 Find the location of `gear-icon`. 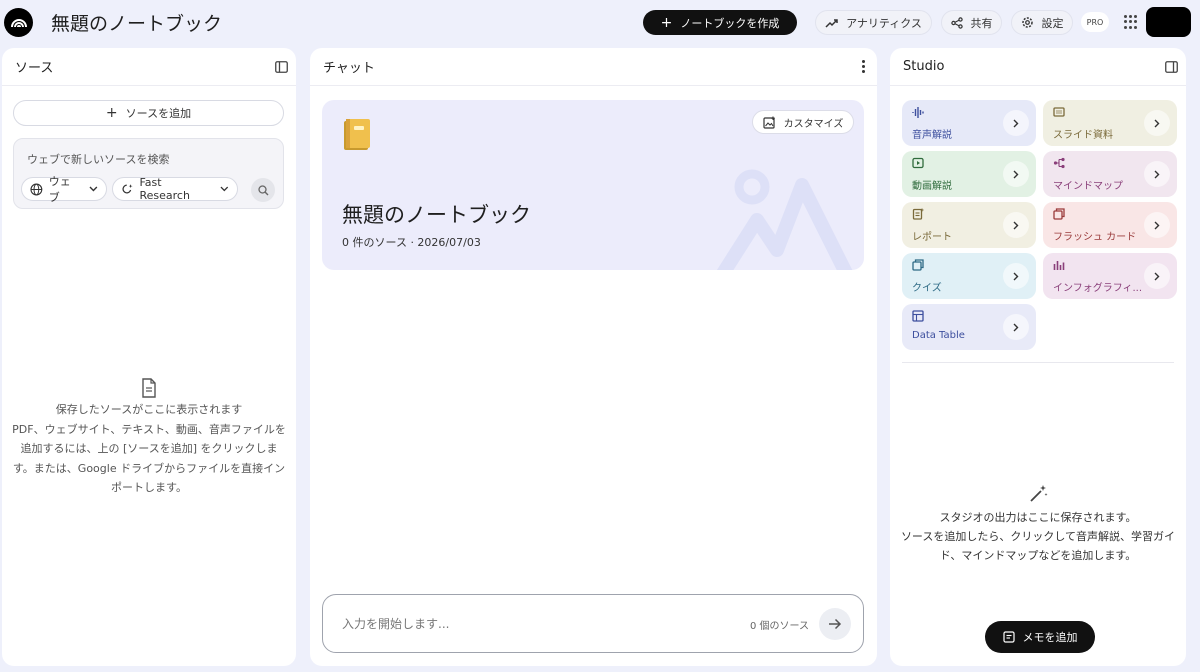

gear-icon is located at coordinates (1027, 22).